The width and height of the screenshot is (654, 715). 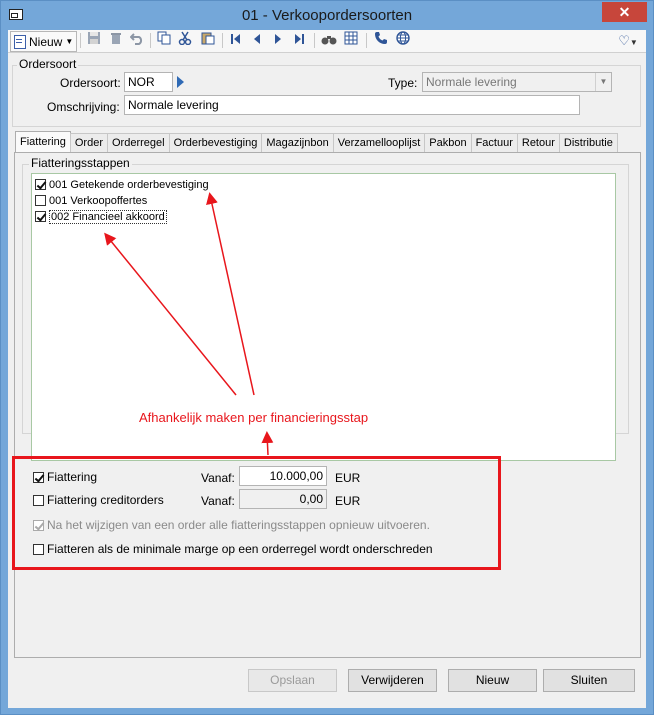 I want to click on title-bar: 01 - Verkoopordersoorten ✕, so click(x=327, y=16).